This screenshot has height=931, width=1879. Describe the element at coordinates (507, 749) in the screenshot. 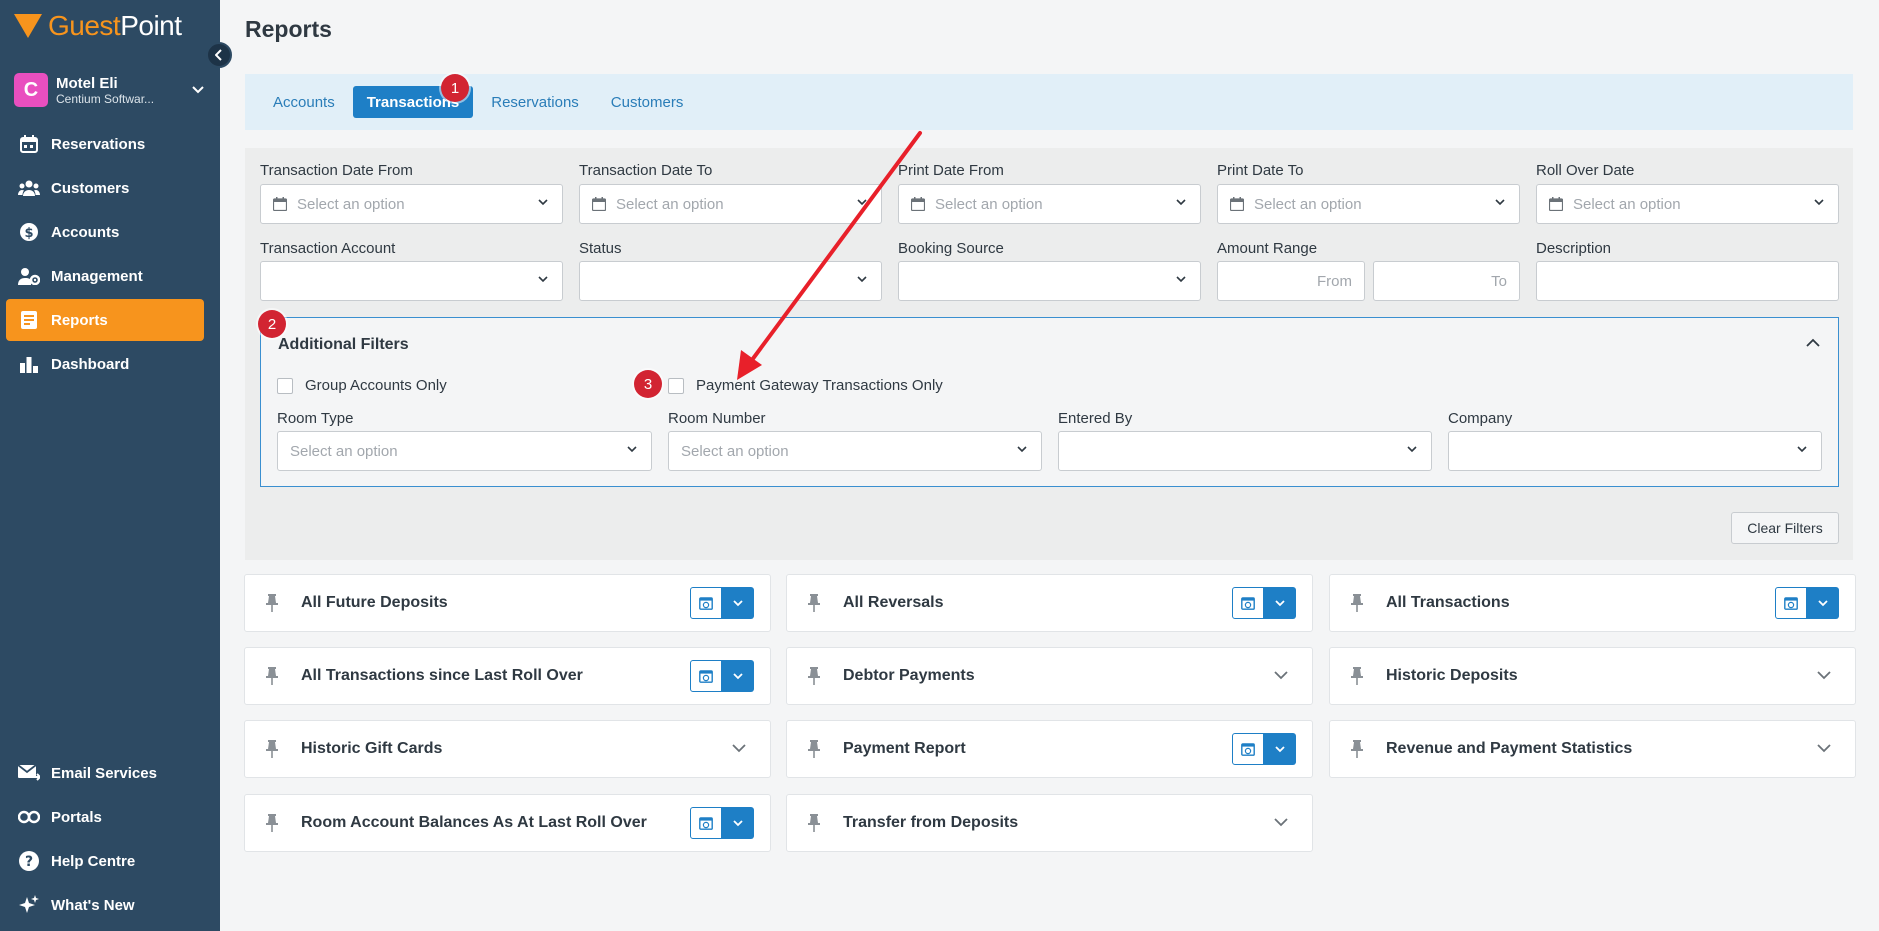

I see `report-card-historic-gift-cards: Historic Gift Cards` at that location.